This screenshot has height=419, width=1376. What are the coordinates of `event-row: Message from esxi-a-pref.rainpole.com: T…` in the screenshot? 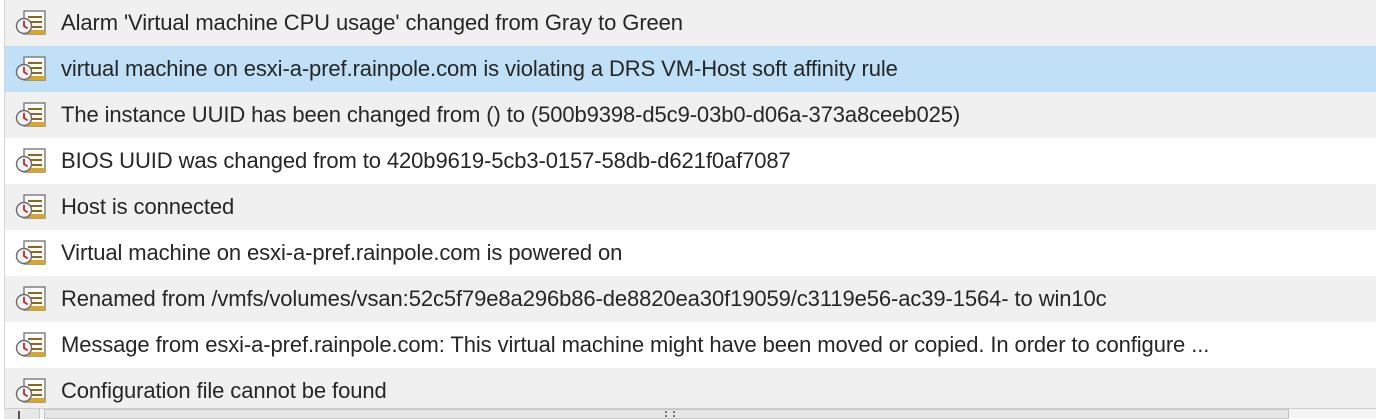 It's located at (690, 345).